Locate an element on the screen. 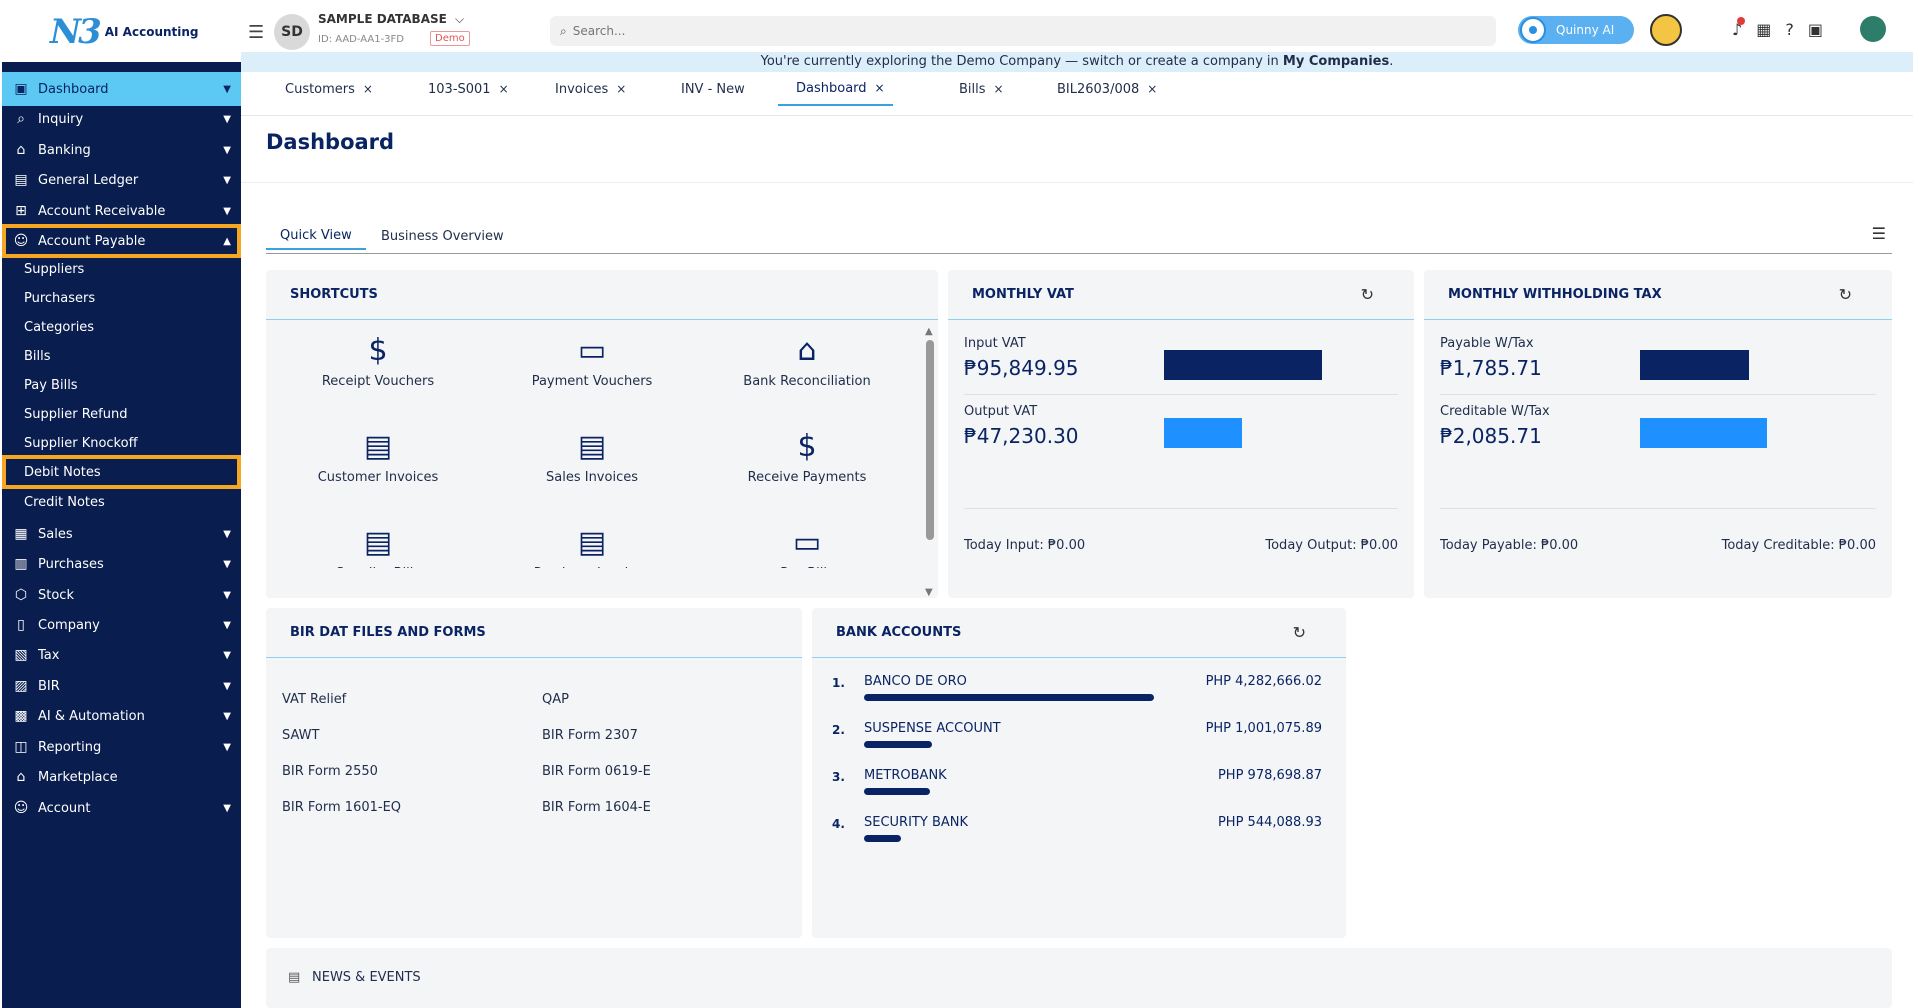 The height and width of the screenshot is (1008, 1913). sidebar-item-general-ledger: ▤ General Ledger ▼ is located at coordinates (121, 180).